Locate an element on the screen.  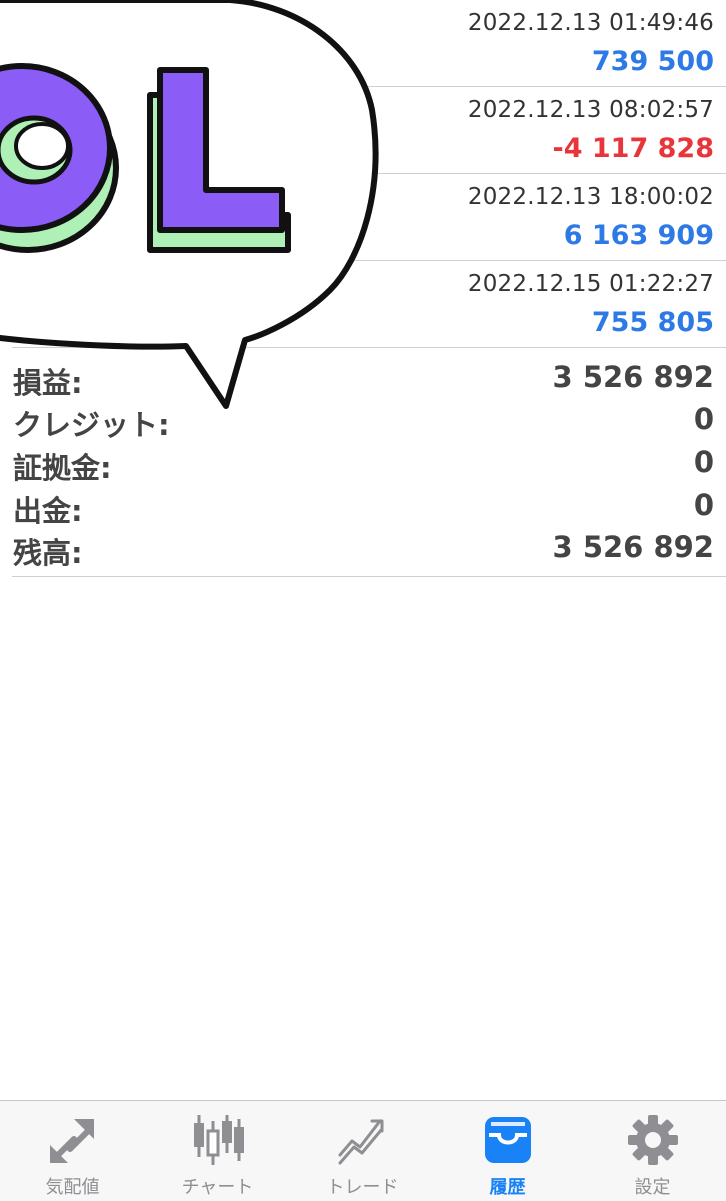
summary-withdrawal-label: 出金: is located at coordinates (48, 511).